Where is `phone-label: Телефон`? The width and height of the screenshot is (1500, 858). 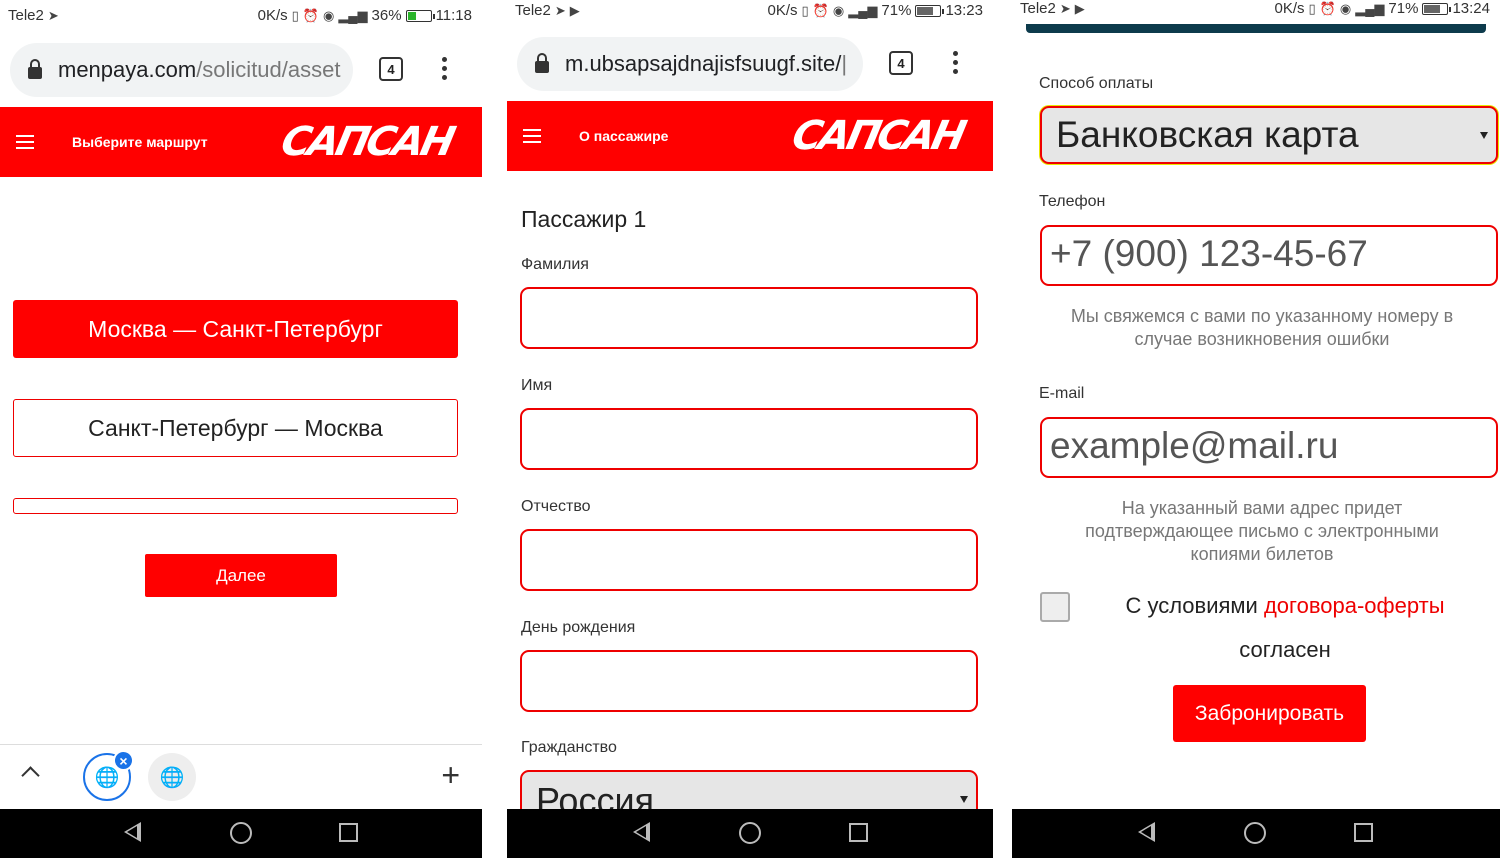 phone-label: Телефон is located at coordinates (1072, 201).